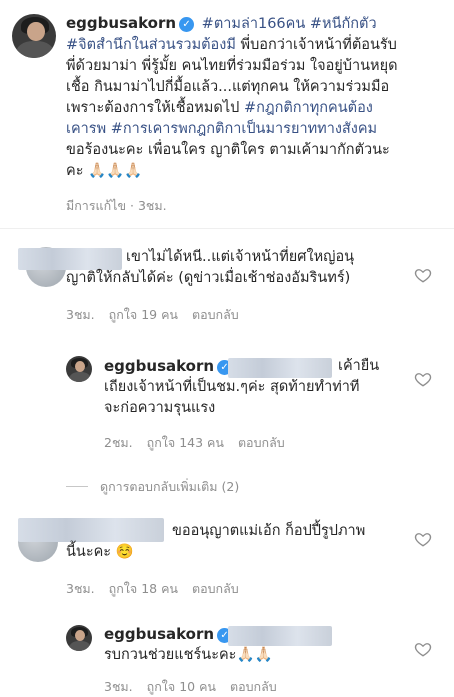  What do you see at coordinates (118, 442) in the screenshot?
I see `comment-time: 2ชม.` at bounding box center [118, 442].